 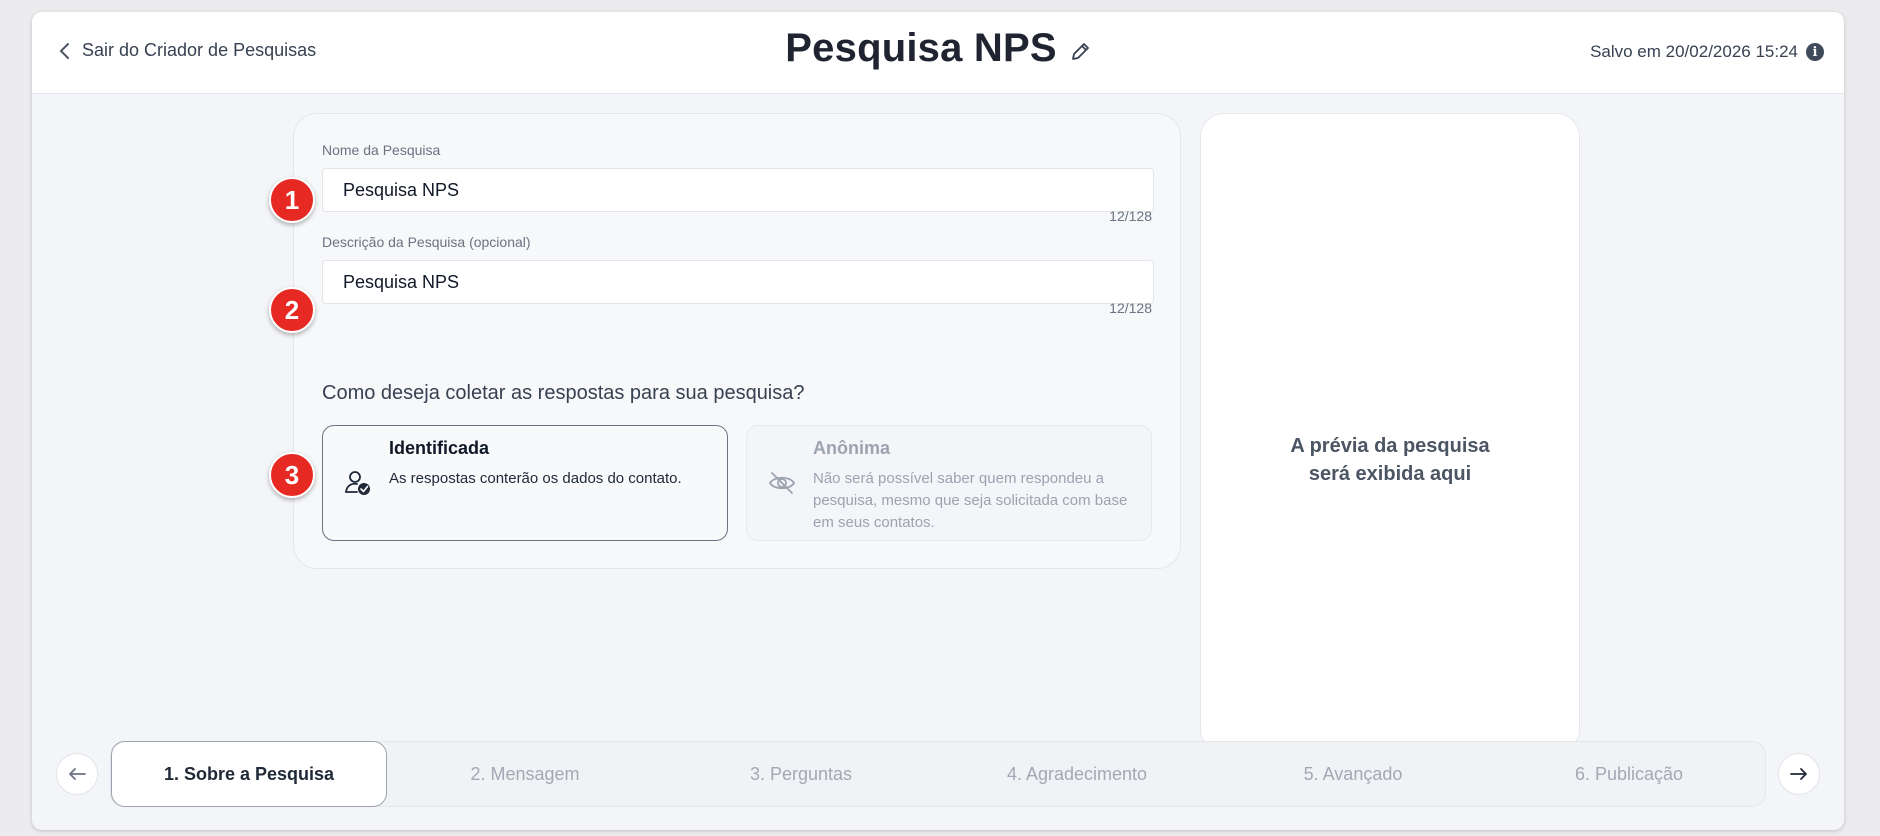 What do you see at coordinates (1130, 308) in the screenshot?
I see `survey-description-counter: 12/128` at bounding box center [1130, 308].